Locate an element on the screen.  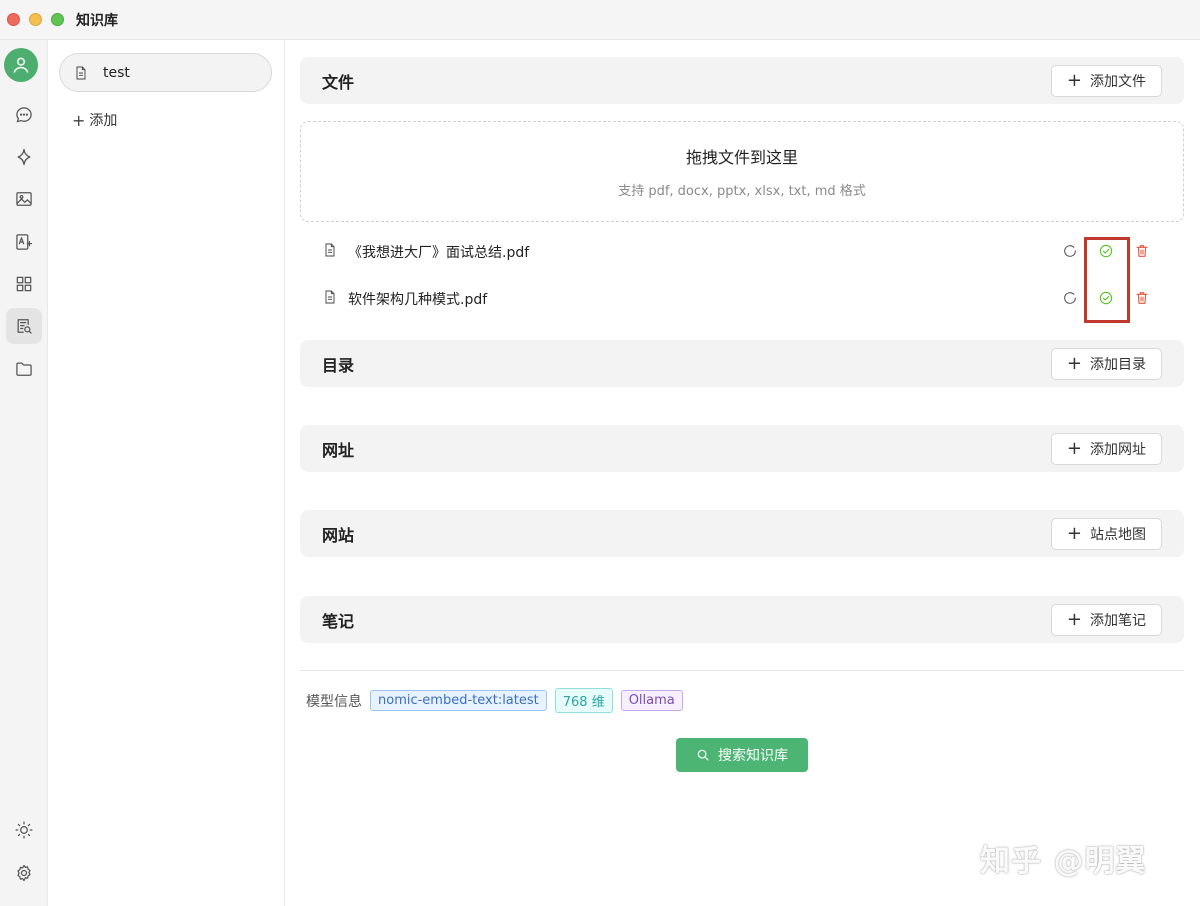
document-icon is located at coordinates (81, 72).